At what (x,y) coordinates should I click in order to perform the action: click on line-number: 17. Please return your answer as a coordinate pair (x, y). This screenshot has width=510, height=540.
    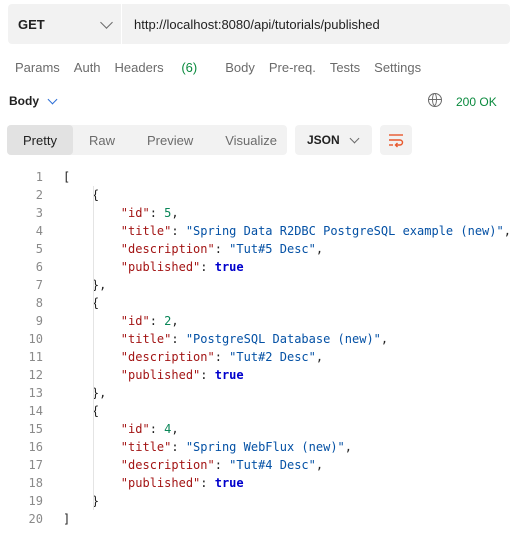
    Looking at the image, I should click on (35, 465).